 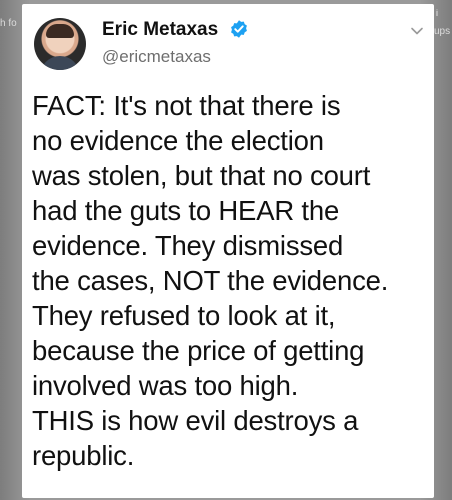 I want to click on avatar-shirt, so click(x=60, y=63).